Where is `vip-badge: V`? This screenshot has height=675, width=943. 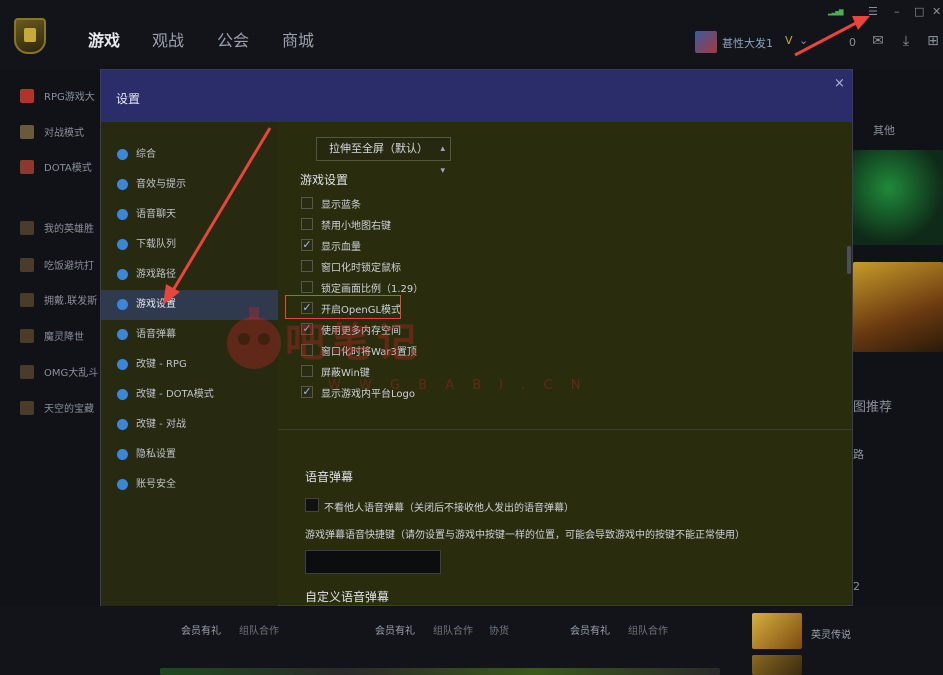 vip-badge: V is located at coordinates (789, 40).